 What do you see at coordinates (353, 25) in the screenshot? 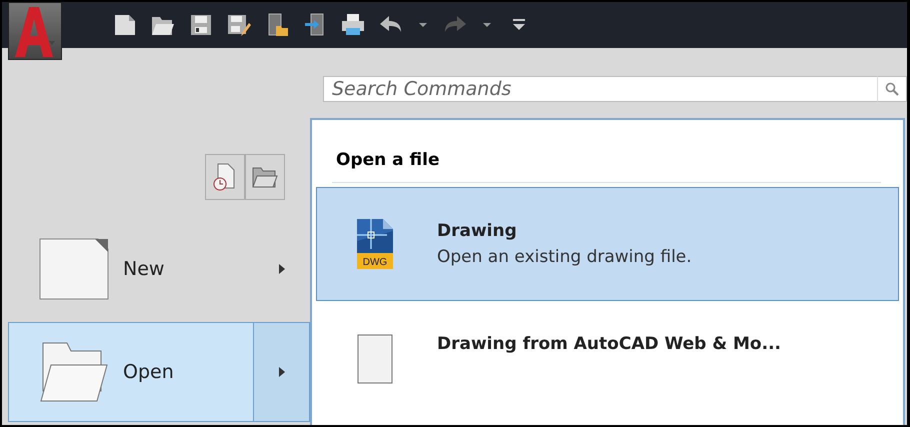
I see `printer-icon` at bounding box center [353, 25].